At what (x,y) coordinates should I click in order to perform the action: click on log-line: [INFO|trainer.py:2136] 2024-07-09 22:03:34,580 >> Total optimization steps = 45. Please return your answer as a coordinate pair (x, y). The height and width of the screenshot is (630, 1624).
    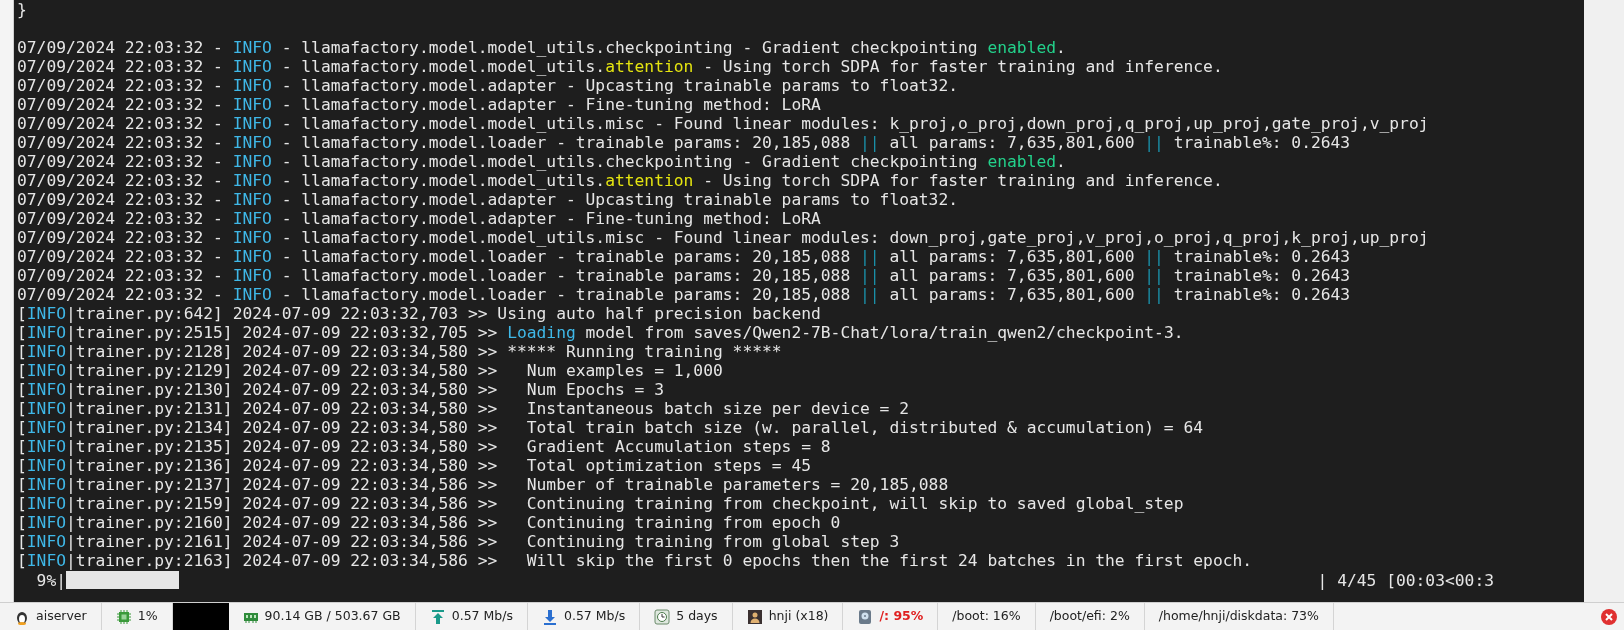
    Looking at the image, I should click on (414, 465).